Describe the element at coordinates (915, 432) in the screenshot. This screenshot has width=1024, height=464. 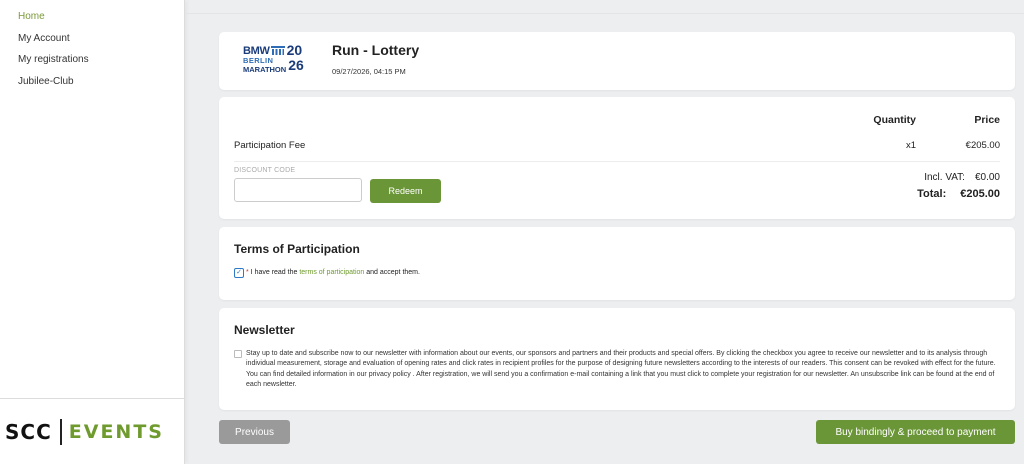
I see `buy-proceed-button: Buy bindingly & proceed to payment` at that location.